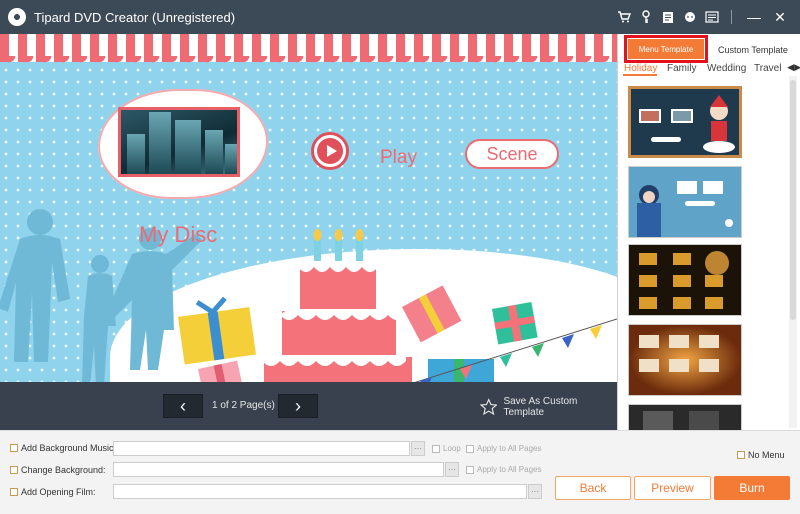 This screenshot has height=514, width=800. I want to click on change-background-label: Change Background:, so click(63, 470).